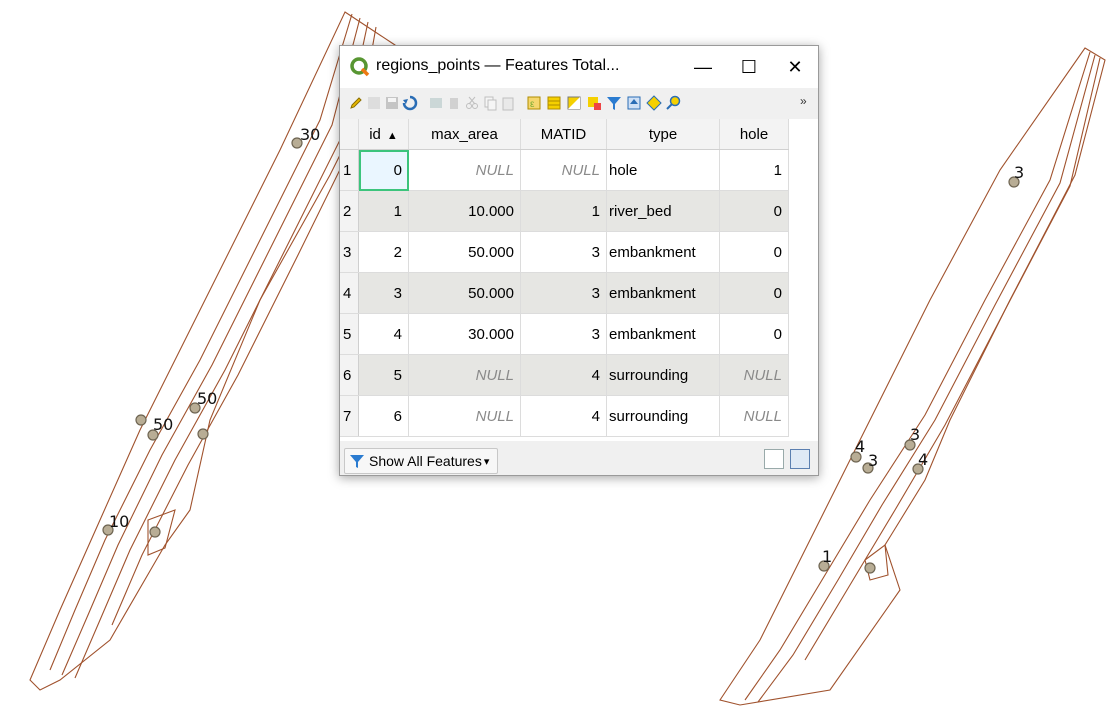 The image size is (1115, 713). Describe the element at coordinates (349, 170) in the screenshot. I see `row-number: 1` at that location.